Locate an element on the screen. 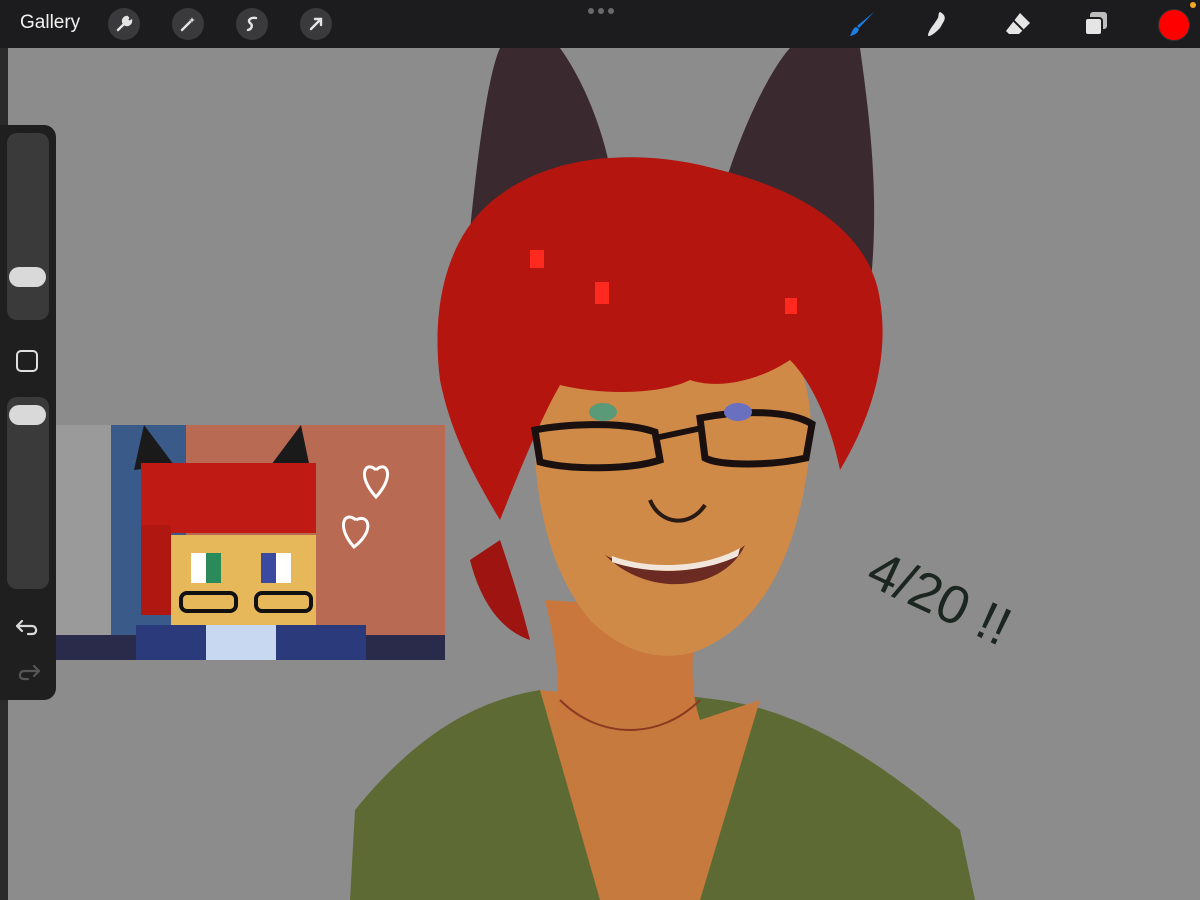 Image resolution: width=1200 pixels, height=900 pixels. reference-image is located at coordinates (250, 542).